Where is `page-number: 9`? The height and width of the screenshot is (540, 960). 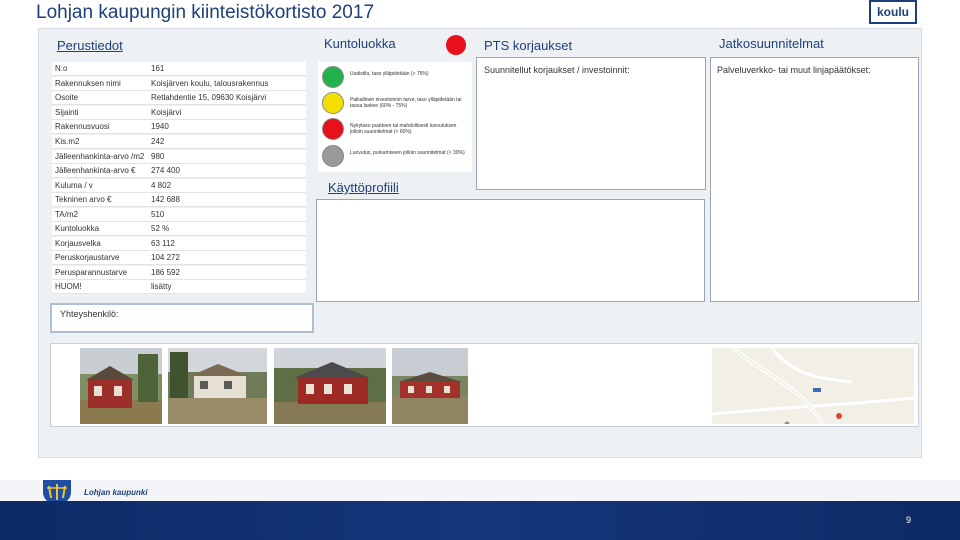
page-number: 9 is located at coordinates (909, 520).